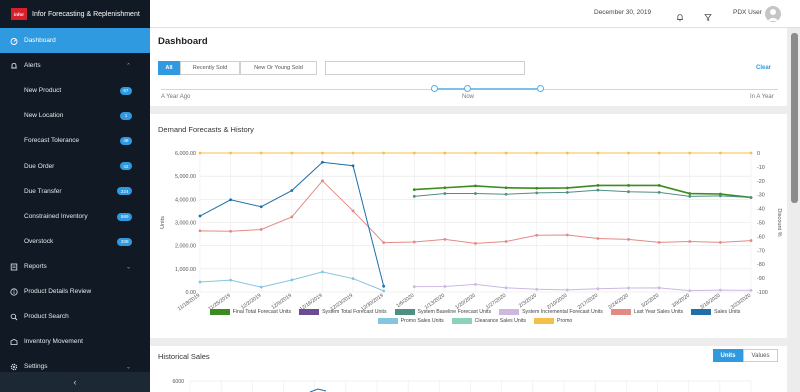 This screenshot has height=392, width=800. Describe the element at coordinates (124, 216) in the screenshot. I see `count-badge: 589` at that location.